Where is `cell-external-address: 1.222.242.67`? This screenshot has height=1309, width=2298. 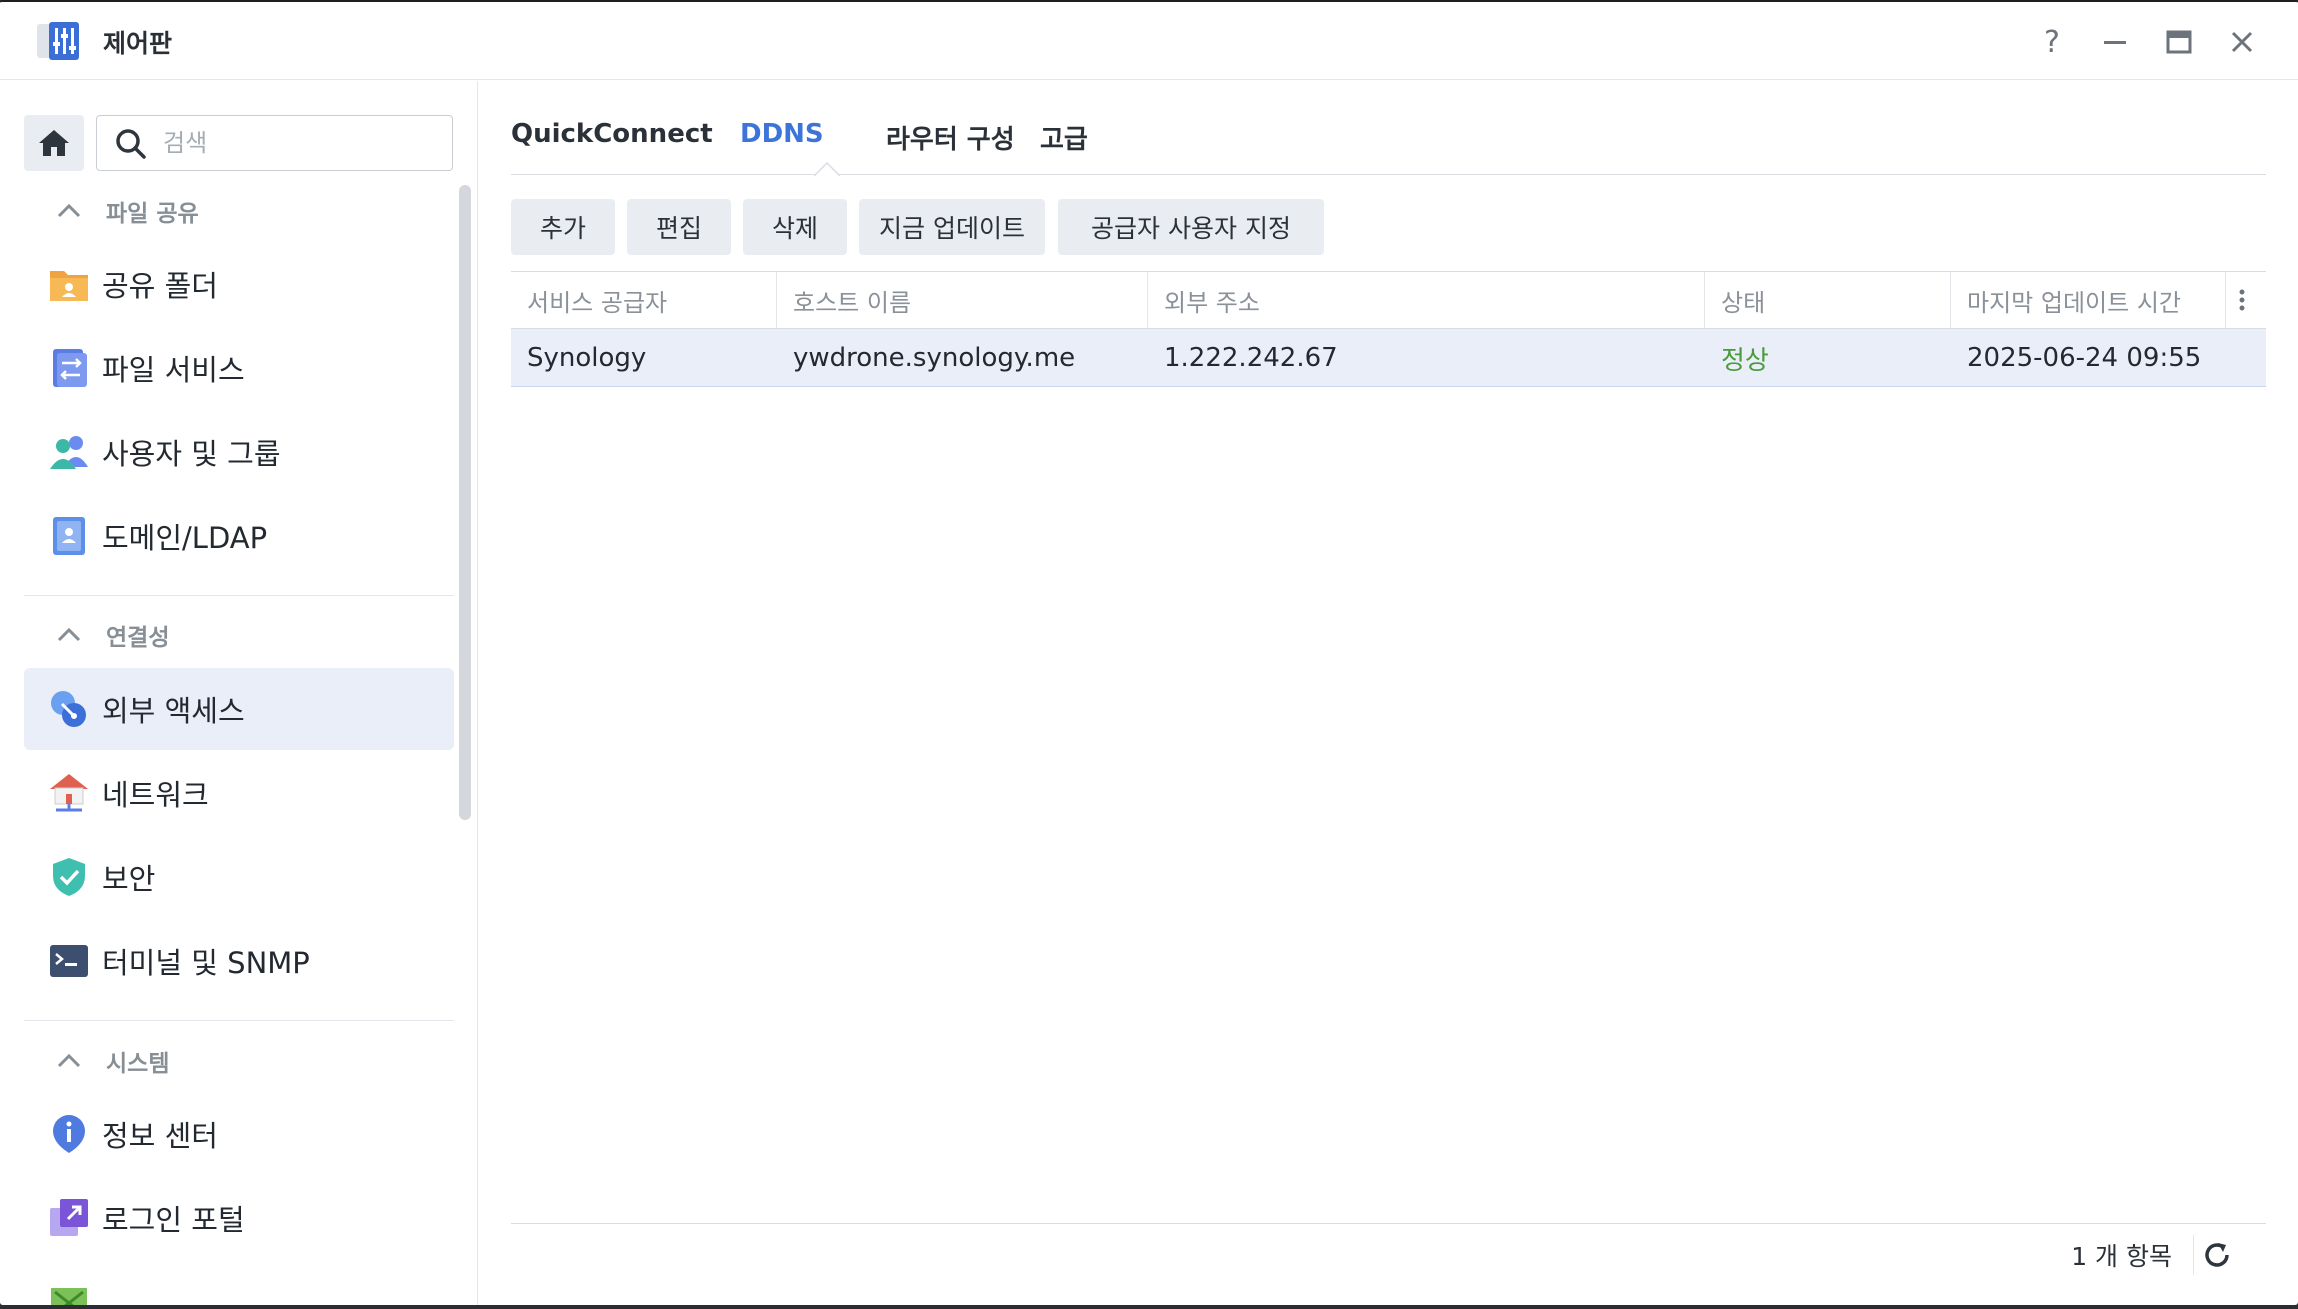
cell-external-address: 1.222.242.67 is located at coordinates (1251, 358).